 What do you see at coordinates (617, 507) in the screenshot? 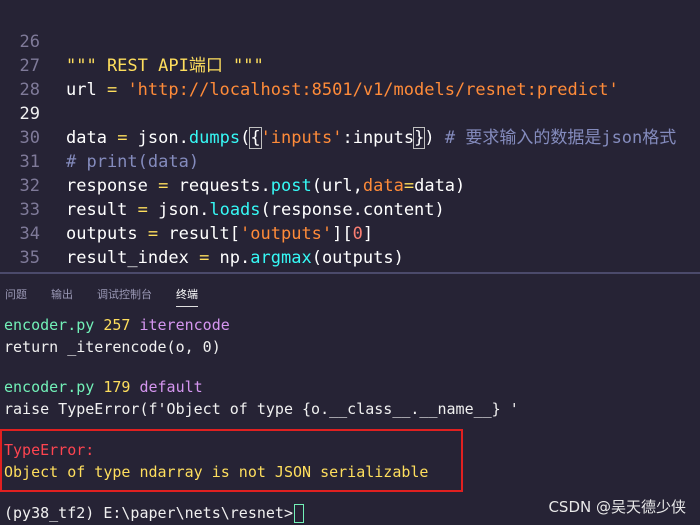
I see `csdn-watermark: CSDN @吴天德少侠` at bounding box center [617, 507].